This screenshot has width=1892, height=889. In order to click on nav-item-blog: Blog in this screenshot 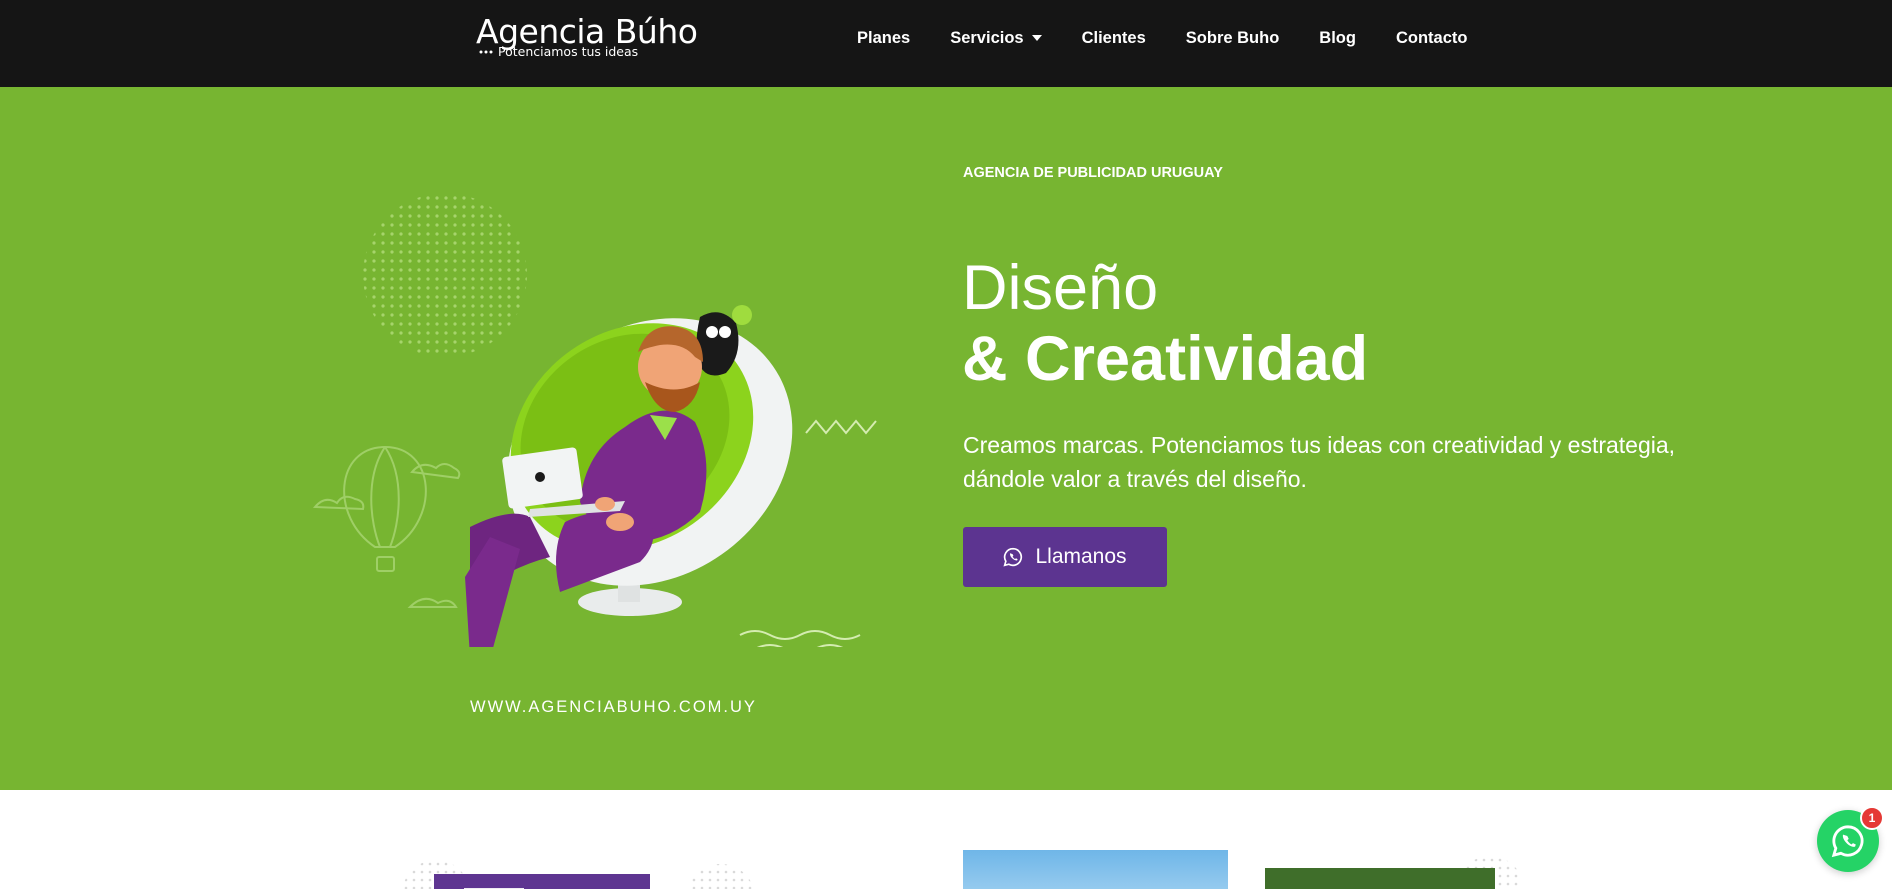, I will do `click(1337, 38)`.